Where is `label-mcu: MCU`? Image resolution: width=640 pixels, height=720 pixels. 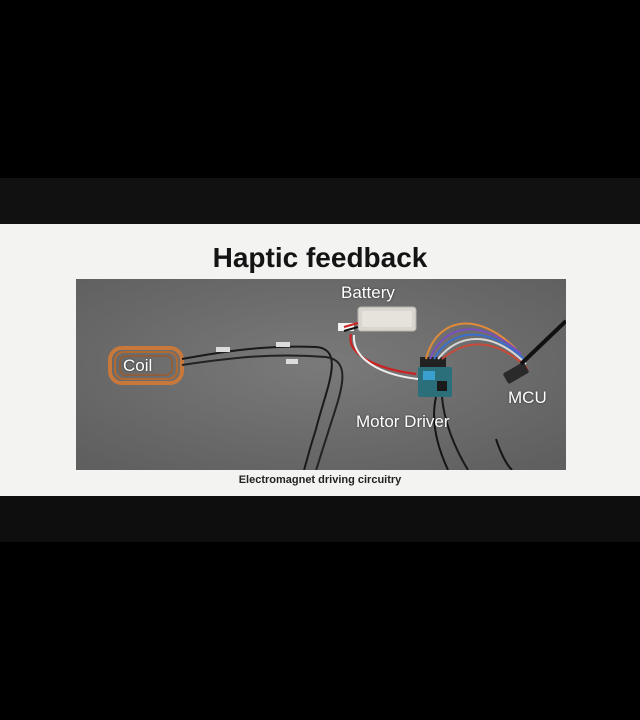
label-mcu: MCU is located at coordinates (527, 397).